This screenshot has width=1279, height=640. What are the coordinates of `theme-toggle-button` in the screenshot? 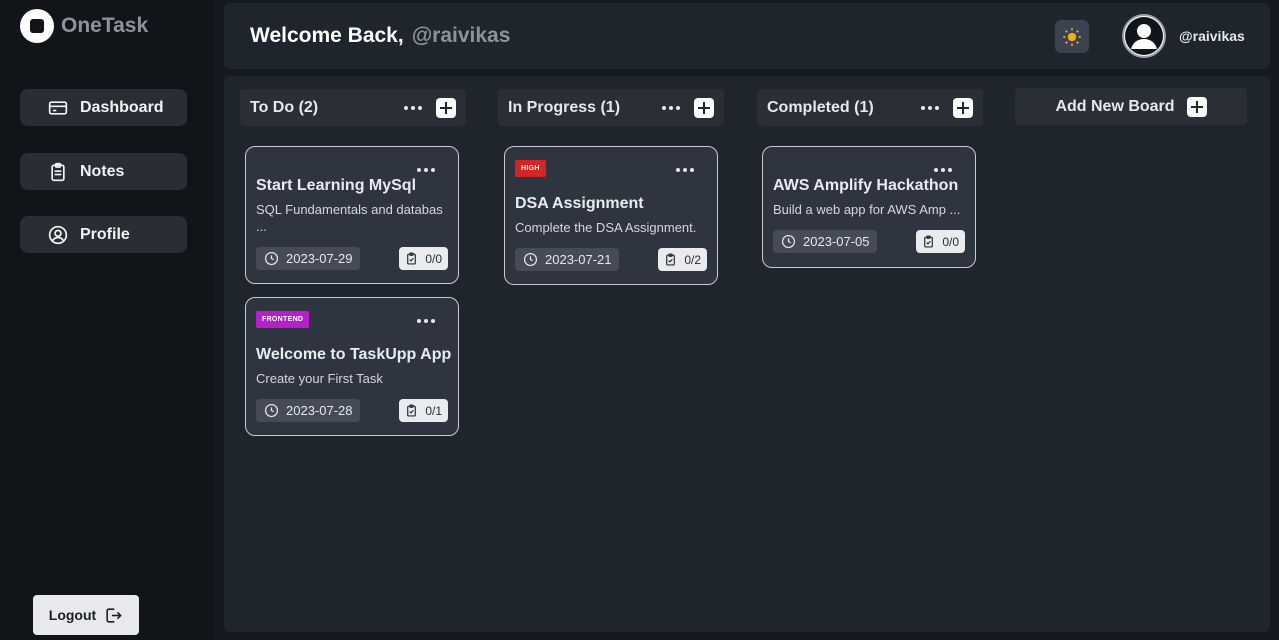 It's located at (1072, 36).